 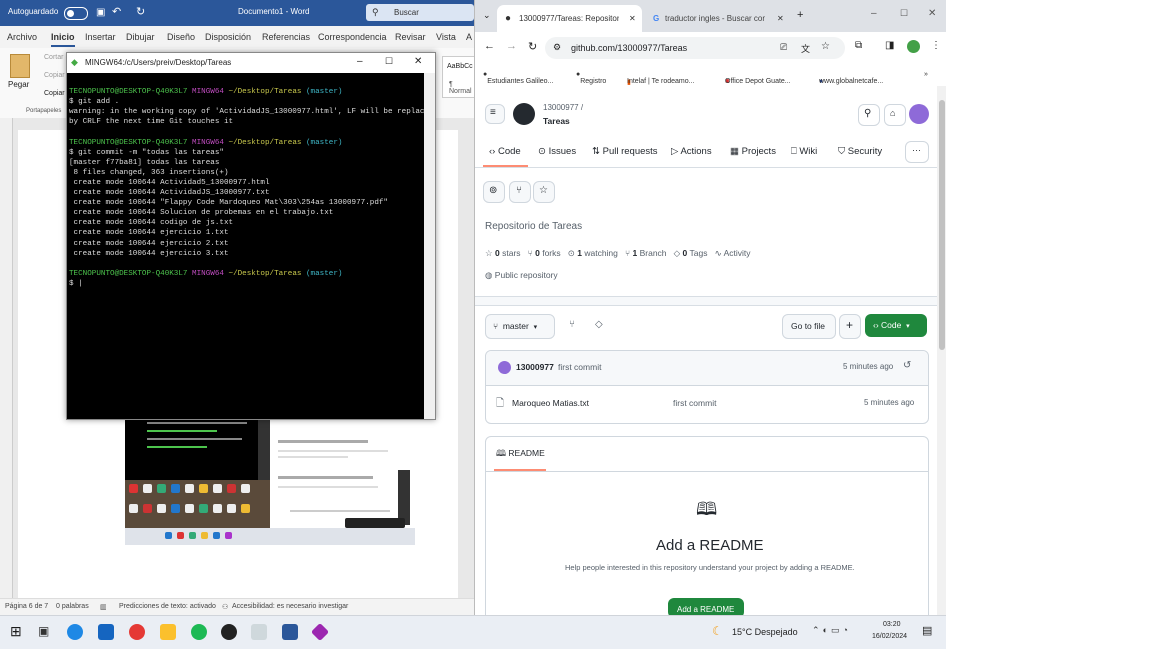 I want to click on embedded-screenshot, so click(x=270, y=477).